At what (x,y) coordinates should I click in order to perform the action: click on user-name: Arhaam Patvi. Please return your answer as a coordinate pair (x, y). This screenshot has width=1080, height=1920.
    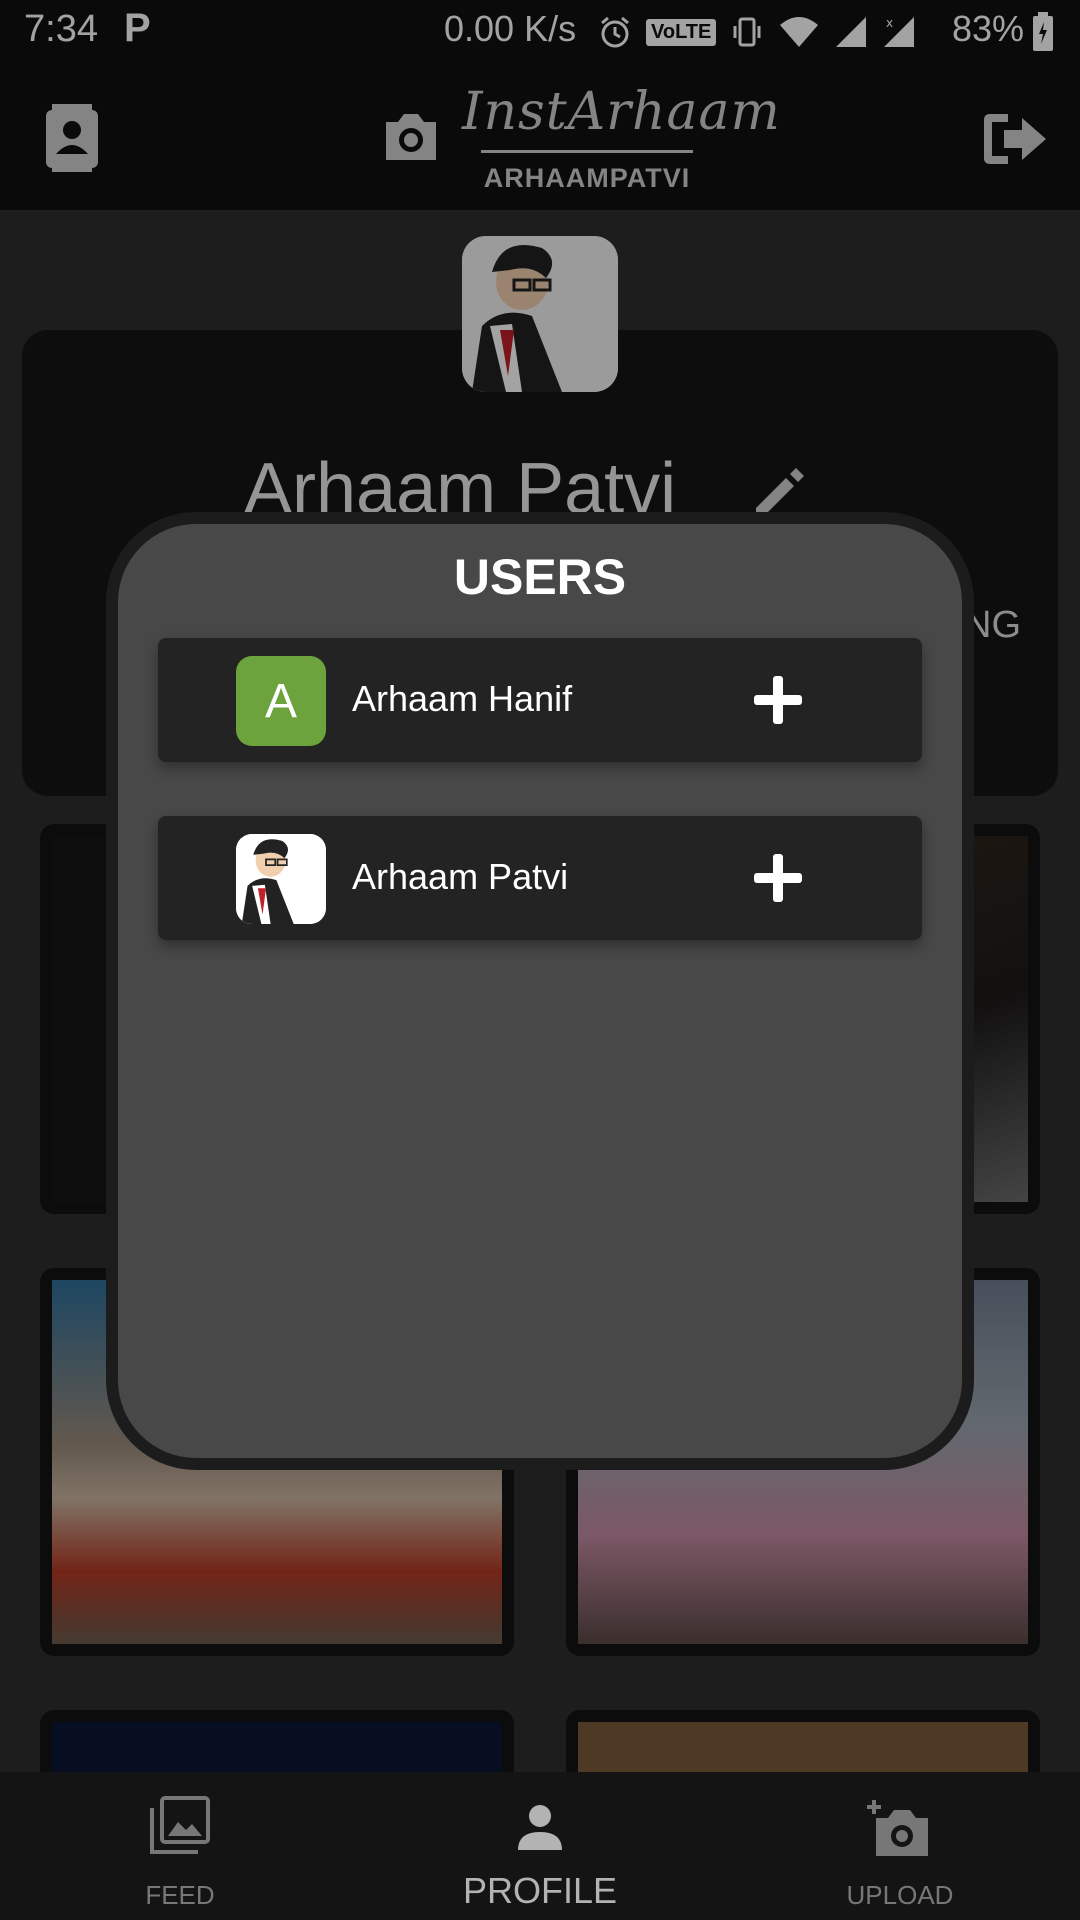
    Looking at the image, I should click on (460, 876).